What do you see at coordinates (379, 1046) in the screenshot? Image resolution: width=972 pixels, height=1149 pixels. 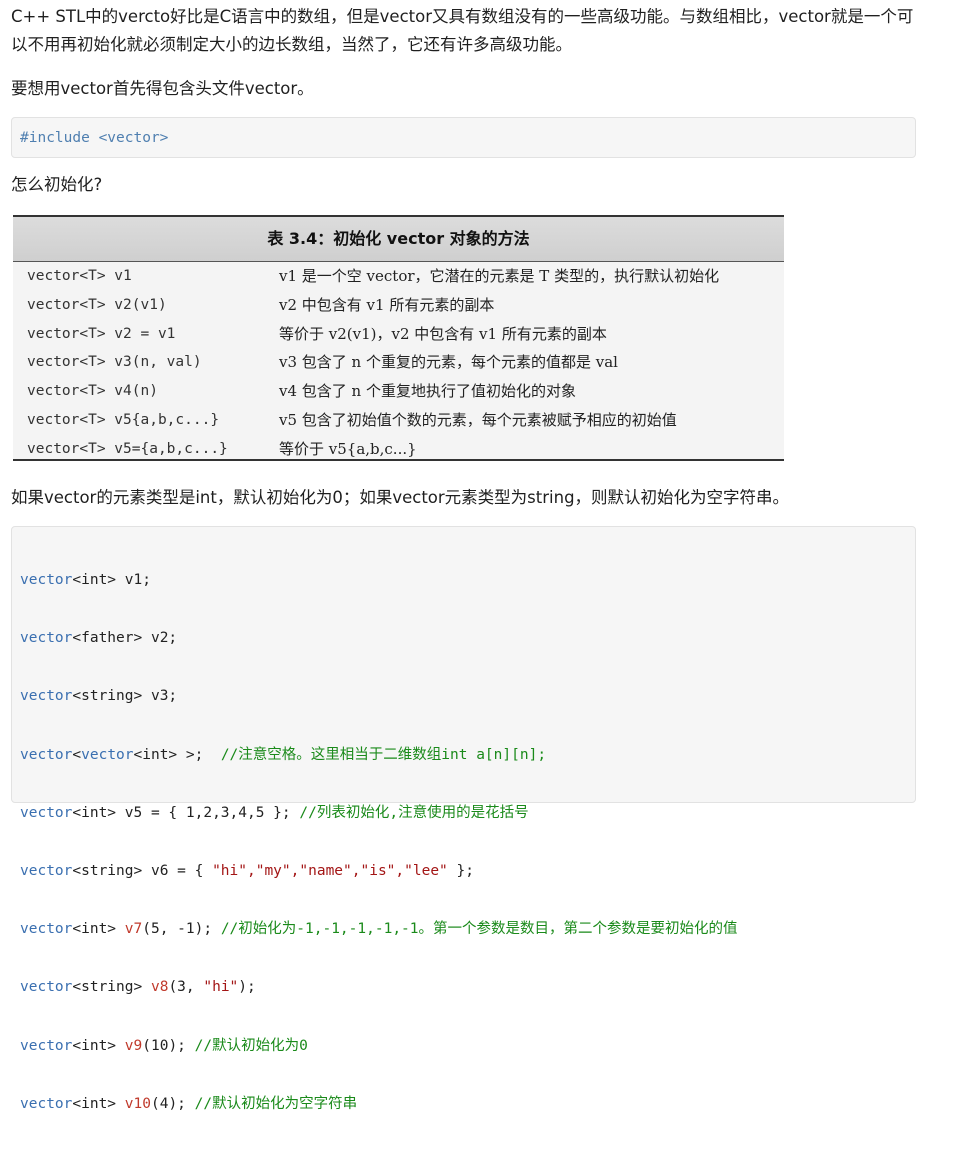 I see `code-line: vector<int> v9(10); //默认初始化为0` at bounding box center [379, 1046].